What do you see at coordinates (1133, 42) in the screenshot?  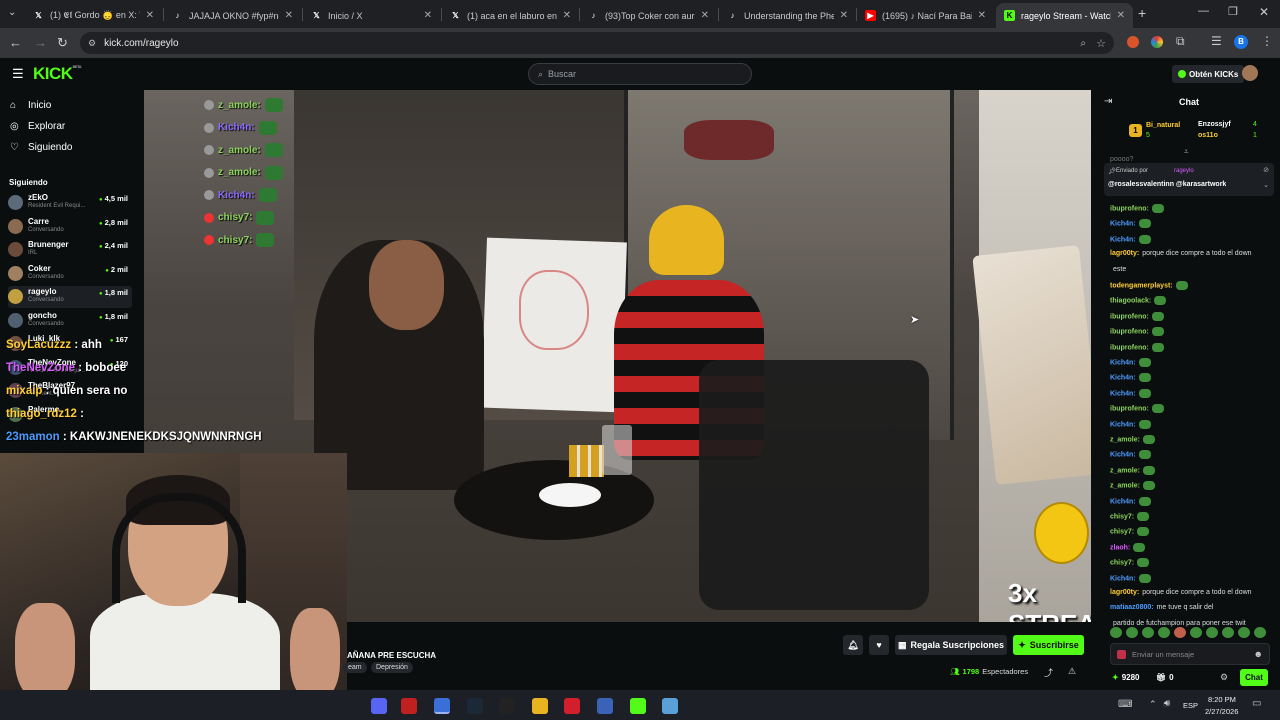 I see `extension-fox-icon` at bounding box center [1133, 42].